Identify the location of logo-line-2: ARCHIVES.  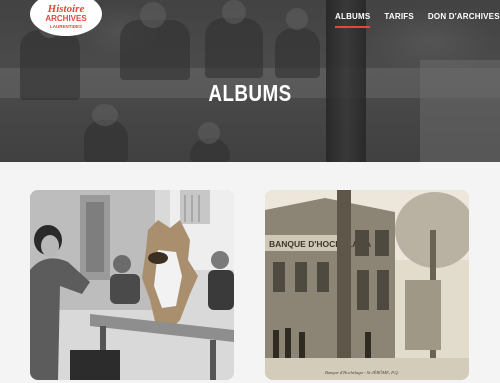
(66, 18).